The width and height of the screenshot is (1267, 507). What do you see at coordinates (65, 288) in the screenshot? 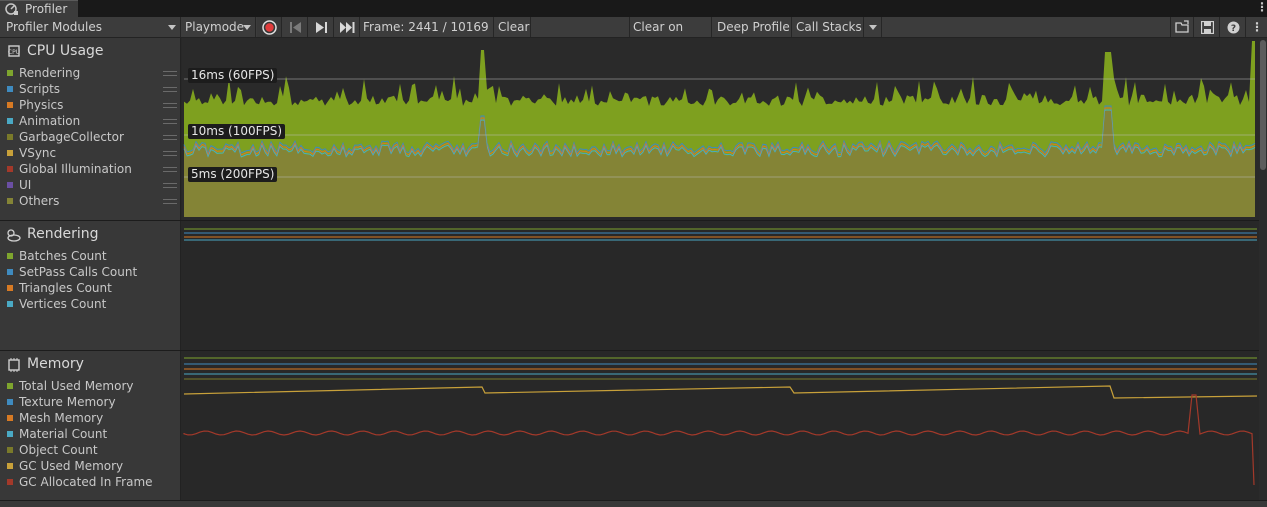
I see `legend-item-triangles-count: Triangles Count` at bounding box center [65, 288].